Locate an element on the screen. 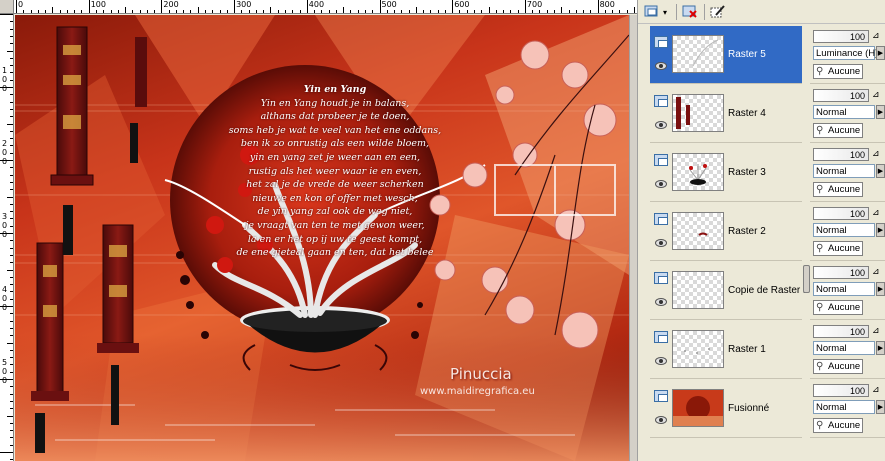  layer-row: Raster 2 100 ⊿ Normal ▶ ⚲ Aucune is located at coordinates (761, 232).